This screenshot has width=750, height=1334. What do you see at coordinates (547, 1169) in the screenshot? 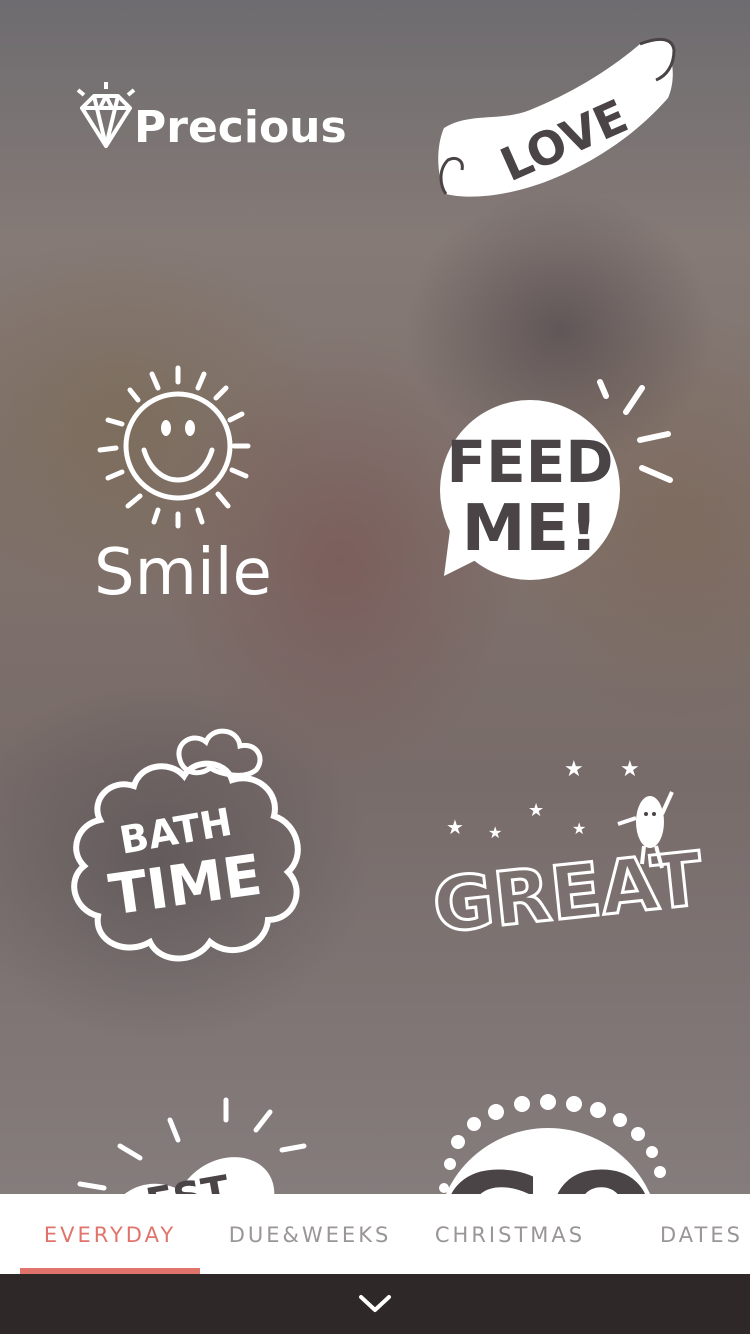
I see `sticker-go-label: GO` at bounding box center [547, 1169].